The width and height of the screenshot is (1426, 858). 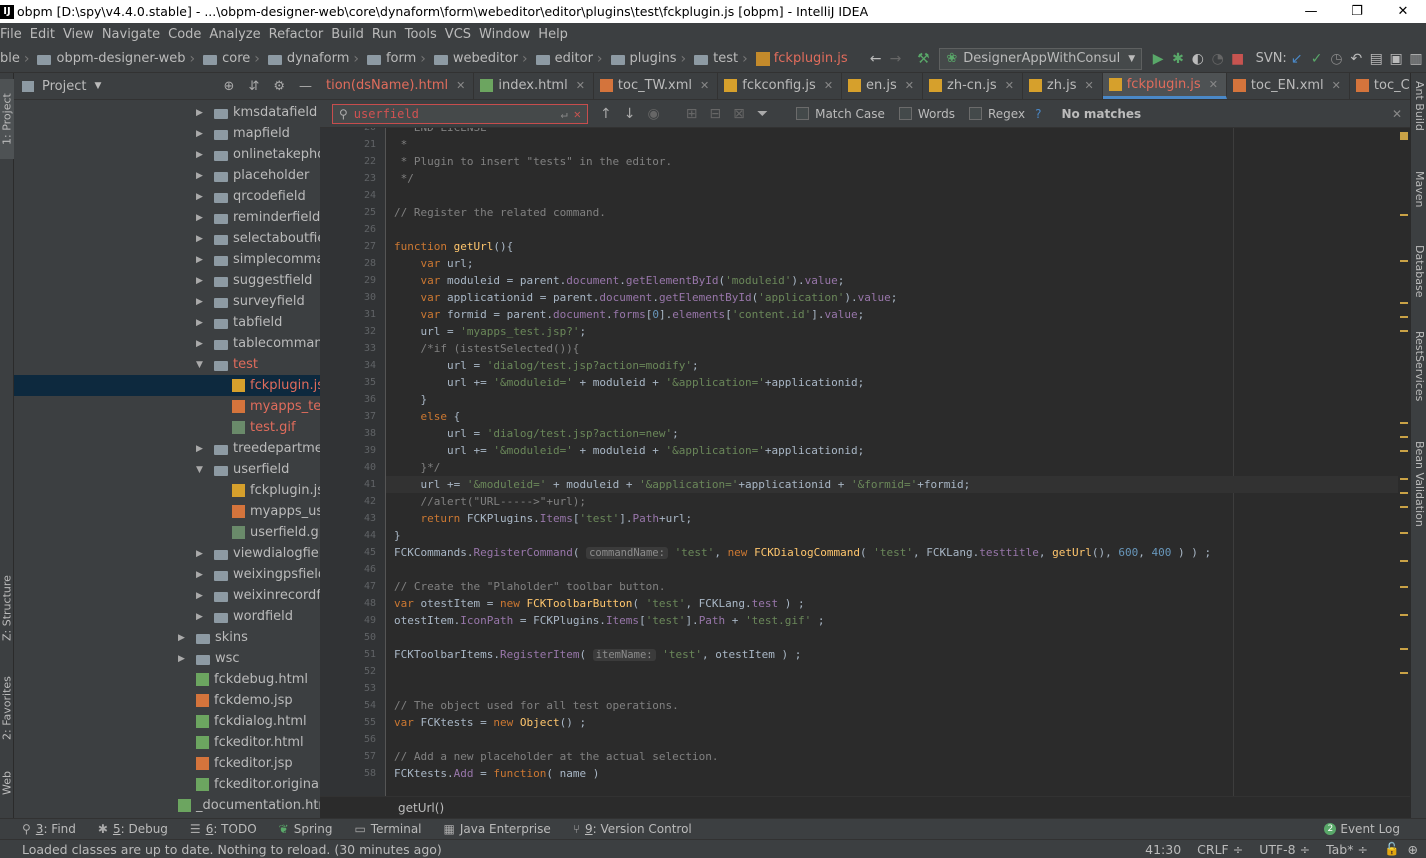 What do you see at coordinates (1416, 59) in the screenshot?
I see `more-icon: ▥` at bounding box center [1416, 59].